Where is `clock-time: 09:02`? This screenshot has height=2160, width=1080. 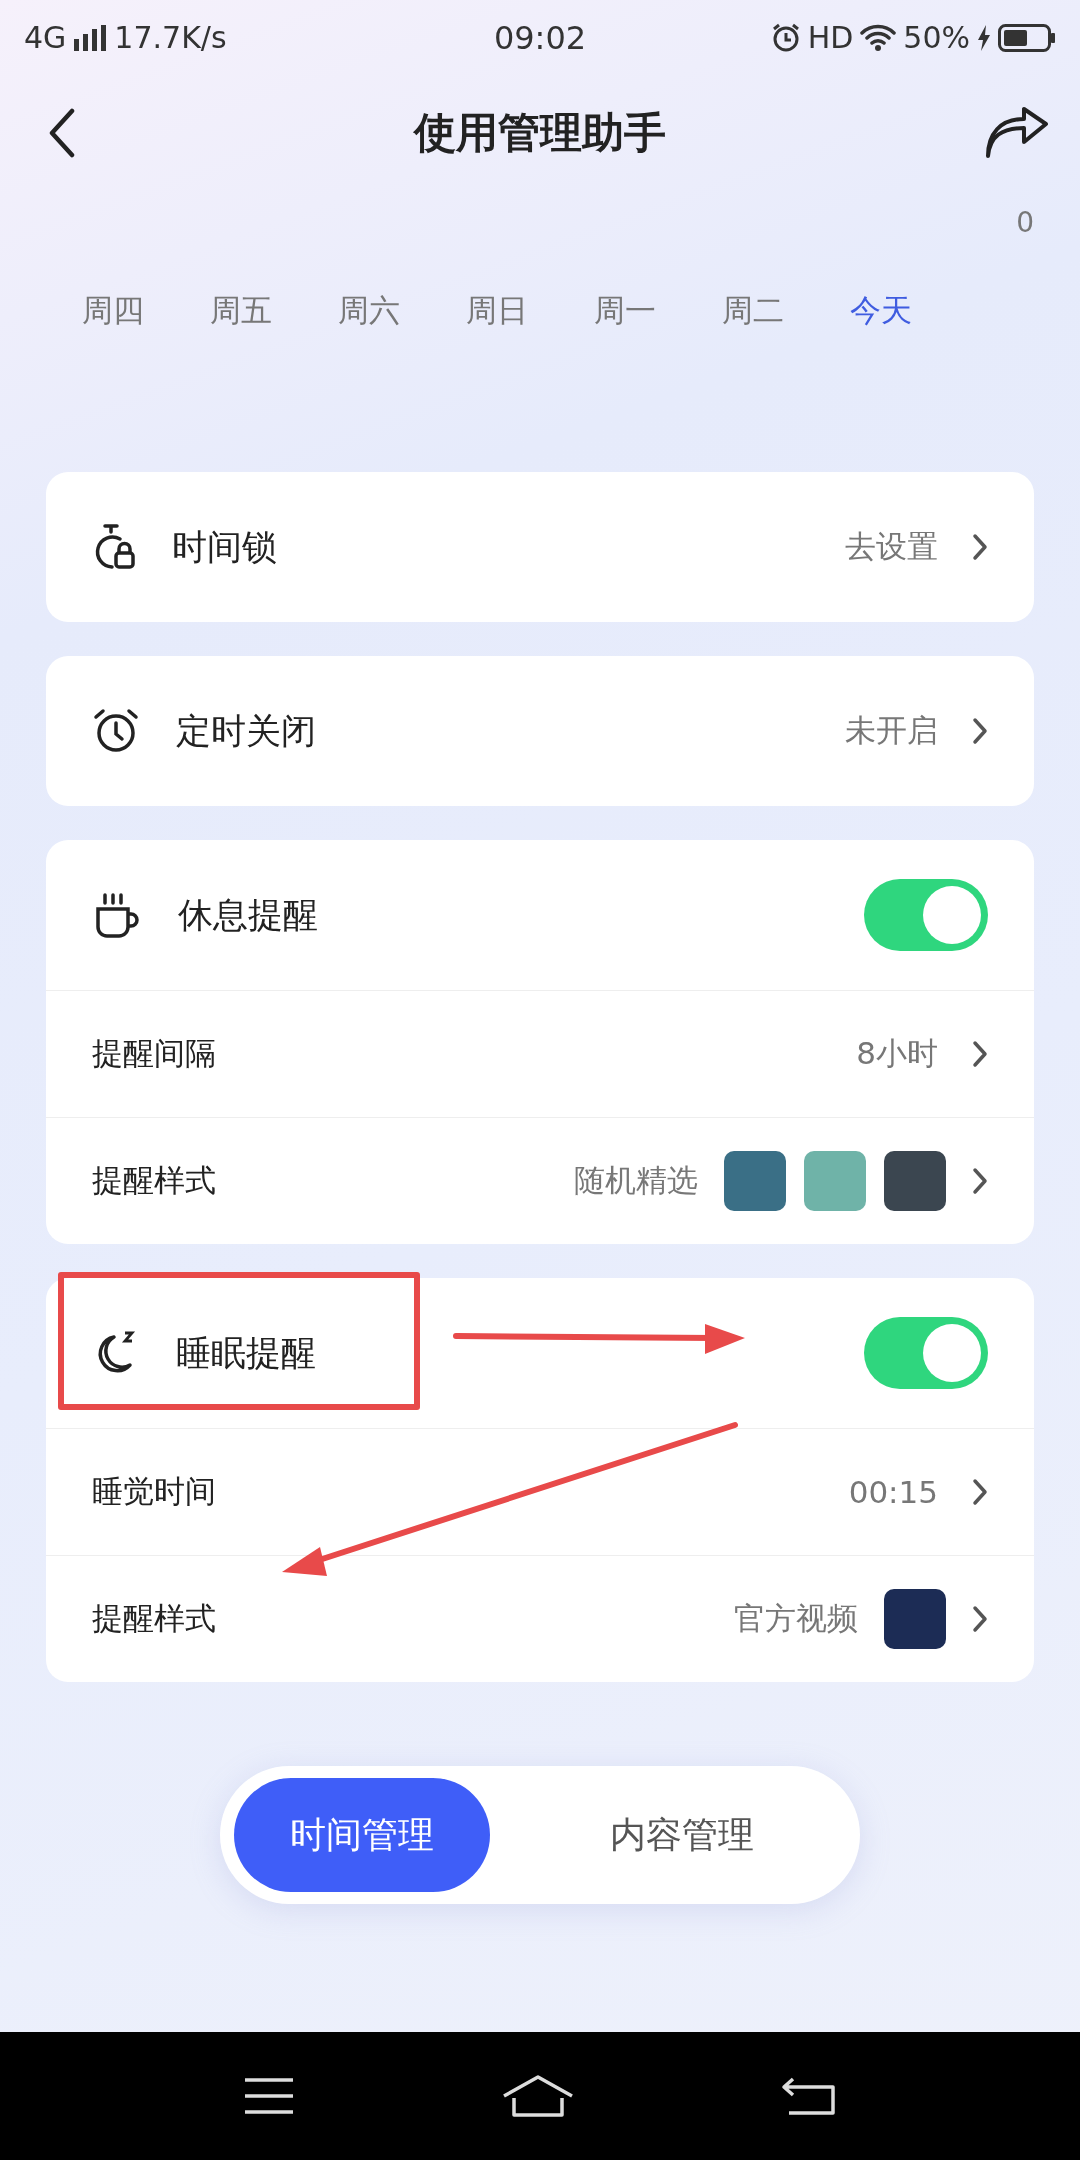
clock-time: 09:02 is located at coordinates (540, 37).